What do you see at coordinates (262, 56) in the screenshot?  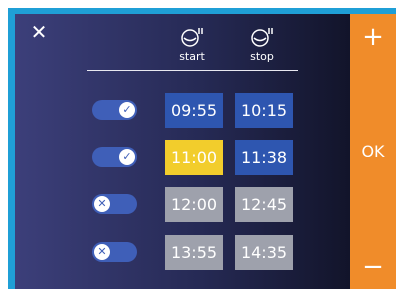 I see `stop-label: stop` at bounding box center [262, 56].